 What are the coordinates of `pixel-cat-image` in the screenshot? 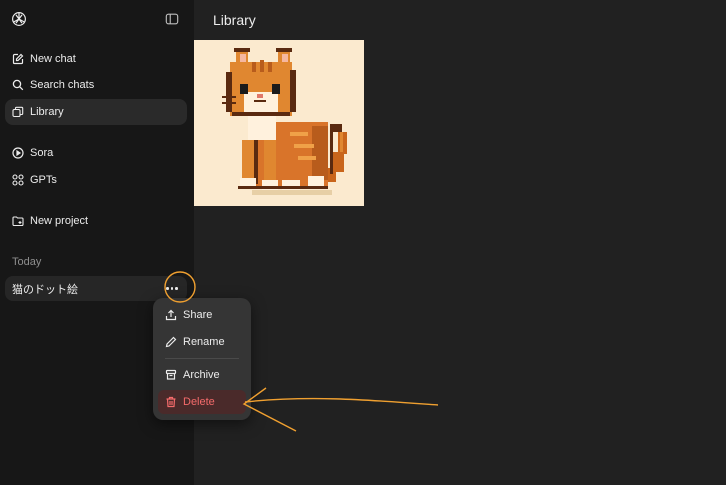 It's located at (279, 123).